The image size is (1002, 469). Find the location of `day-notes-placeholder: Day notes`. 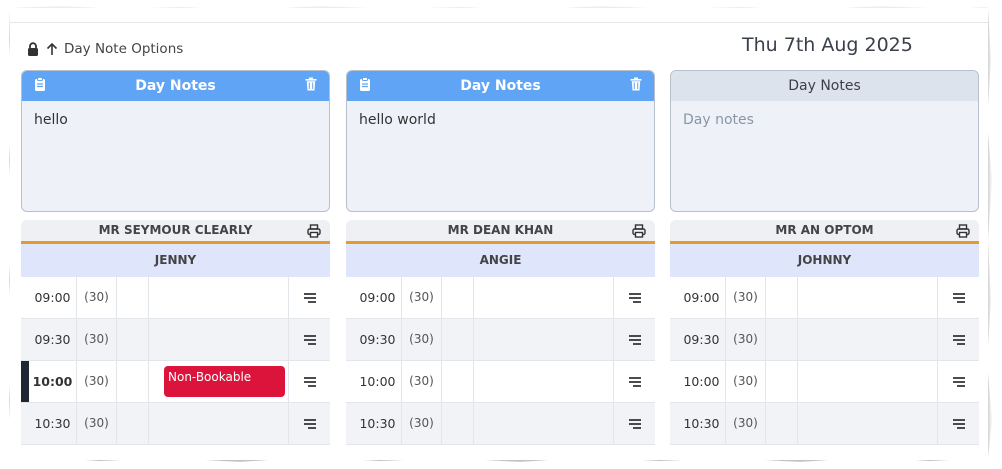

day-notes-placeholder: Day notes is located at coordinates (824, 120).